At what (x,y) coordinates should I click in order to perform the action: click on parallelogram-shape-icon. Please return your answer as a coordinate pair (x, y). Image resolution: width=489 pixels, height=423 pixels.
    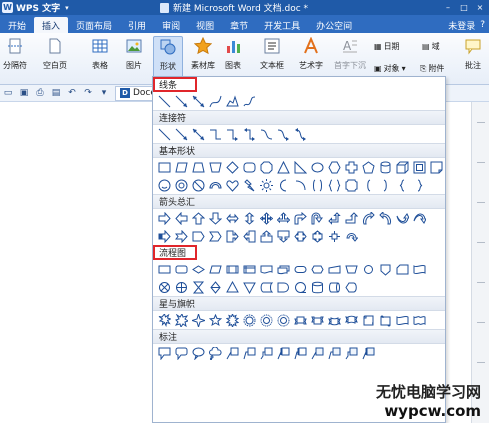
    Looking at the image, I should click on (181, 167).